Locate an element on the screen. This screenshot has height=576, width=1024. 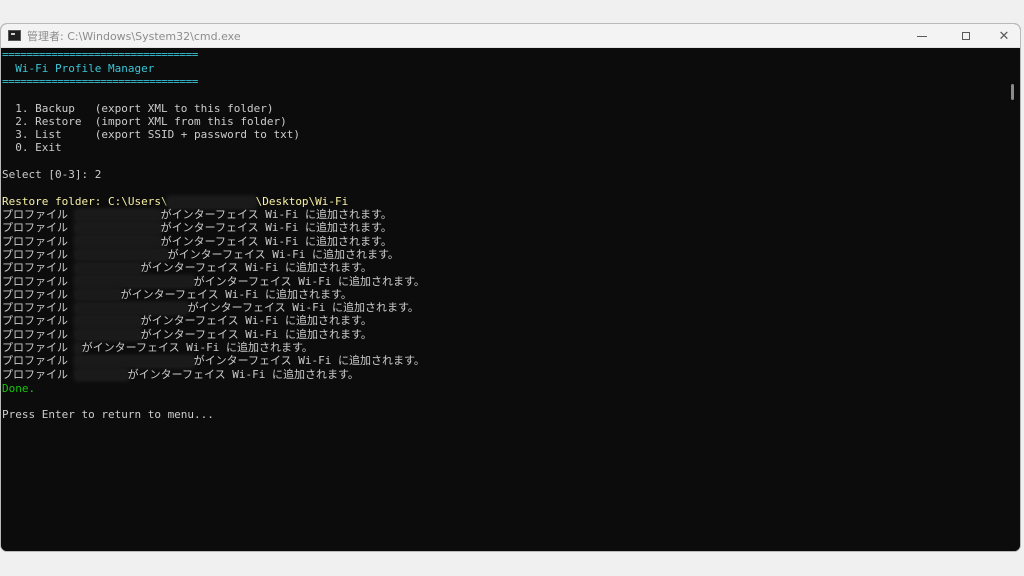
restore-folder-line: Restore folder: C:\Users\ \Desktop\Wi-Fi is located at coordinates (175, 201).